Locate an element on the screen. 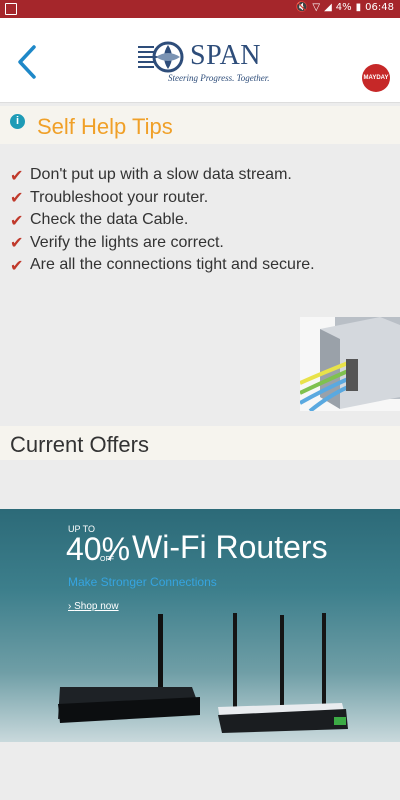 The image size is (400, 800). router-illustration is located at coordinates (350, 364).